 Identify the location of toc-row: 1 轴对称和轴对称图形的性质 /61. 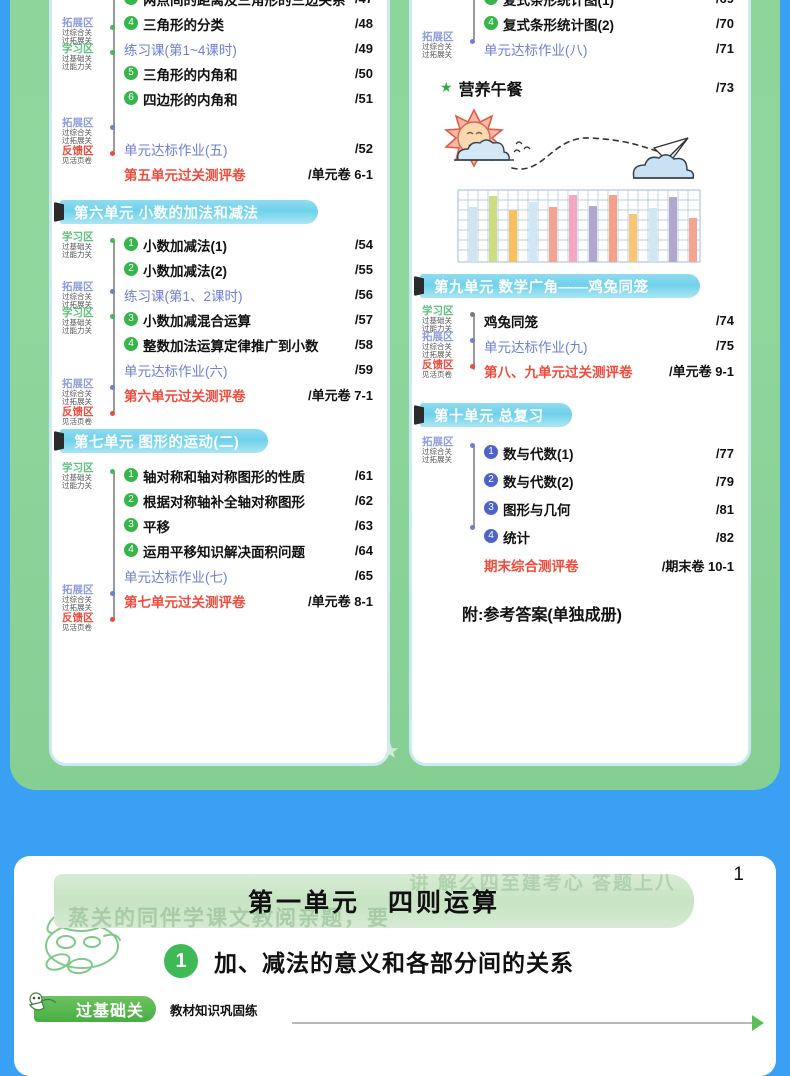
(219, 475).